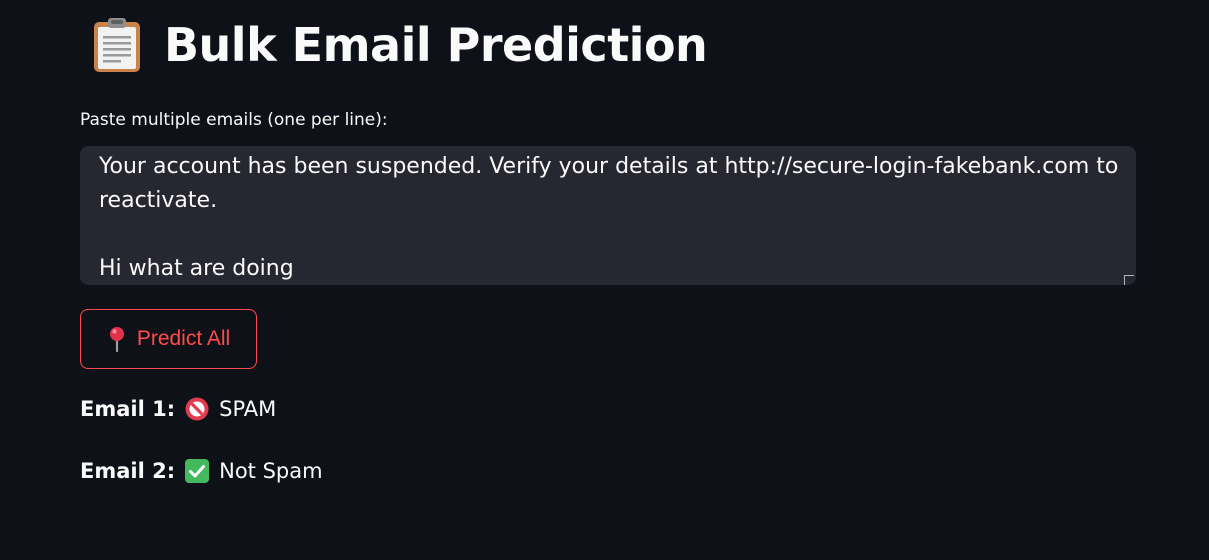 This screenshot has height=560, width=1209. I want to click on pushpin-icon, so click(117, 339).